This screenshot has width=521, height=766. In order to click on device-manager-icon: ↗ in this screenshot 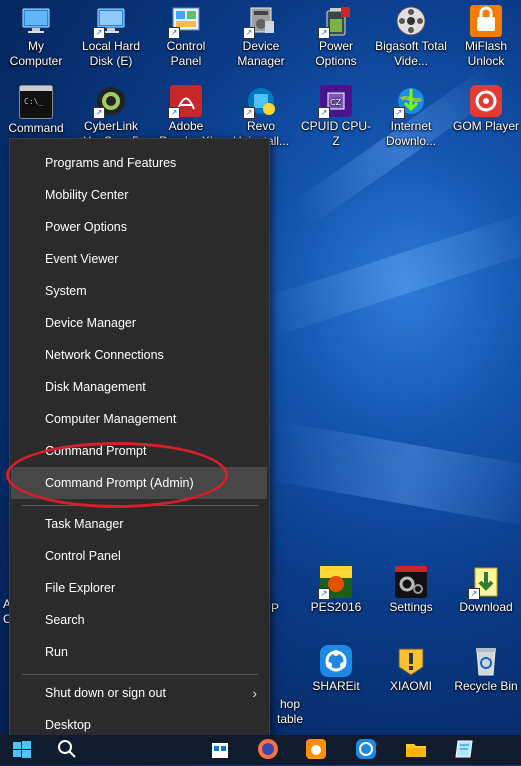, I will do `click(260, 22)`.